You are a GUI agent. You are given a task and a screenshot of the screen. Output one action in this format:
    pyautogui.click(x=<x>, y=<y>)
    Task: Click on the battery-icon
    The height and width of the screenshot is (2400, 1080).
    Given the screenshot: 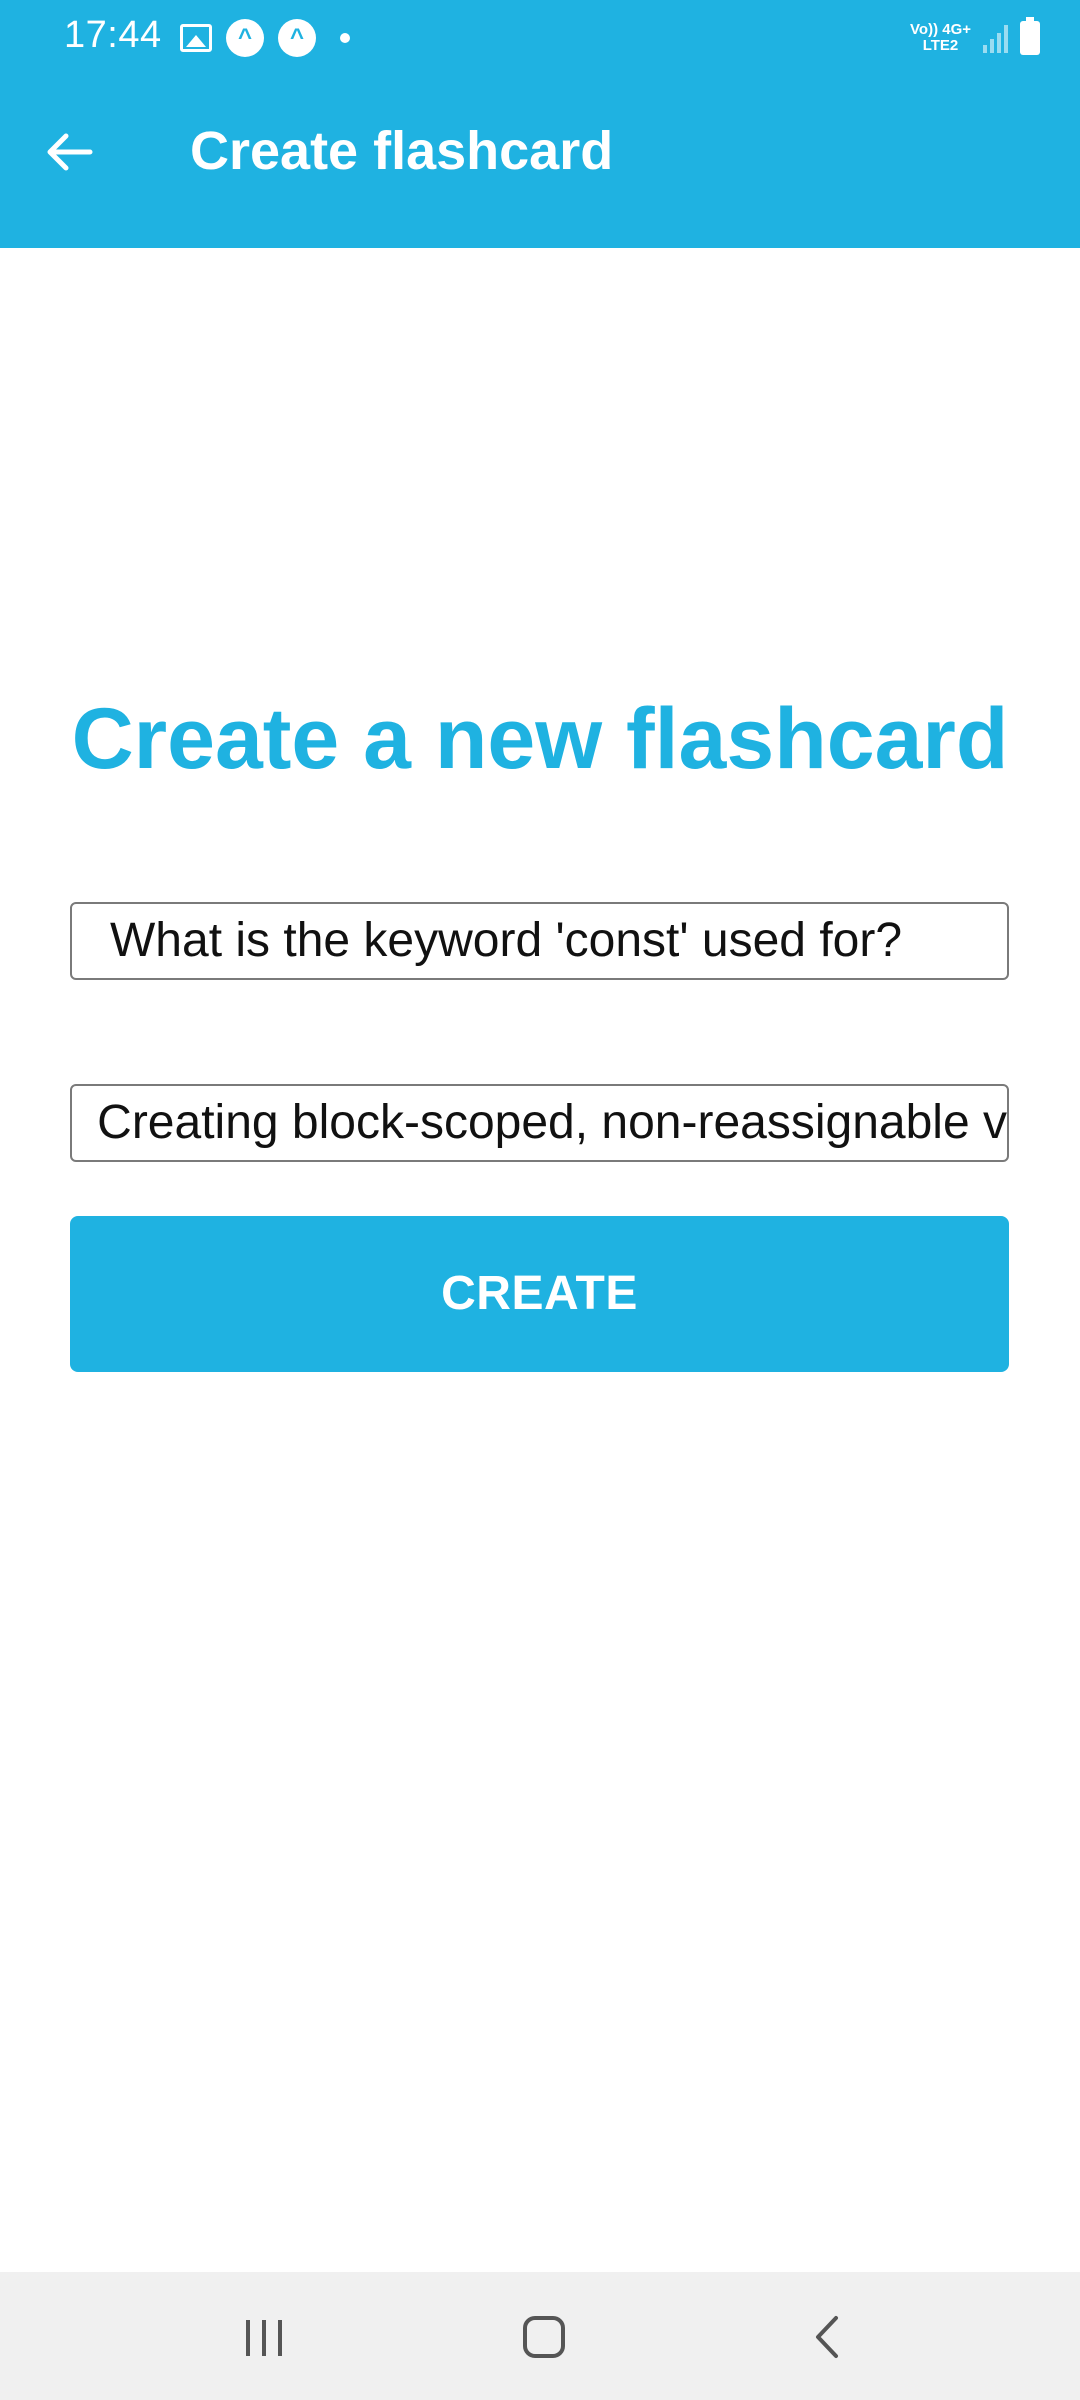 What is the action you would take?
    pyautogui.click(x=1030, y=36)
    